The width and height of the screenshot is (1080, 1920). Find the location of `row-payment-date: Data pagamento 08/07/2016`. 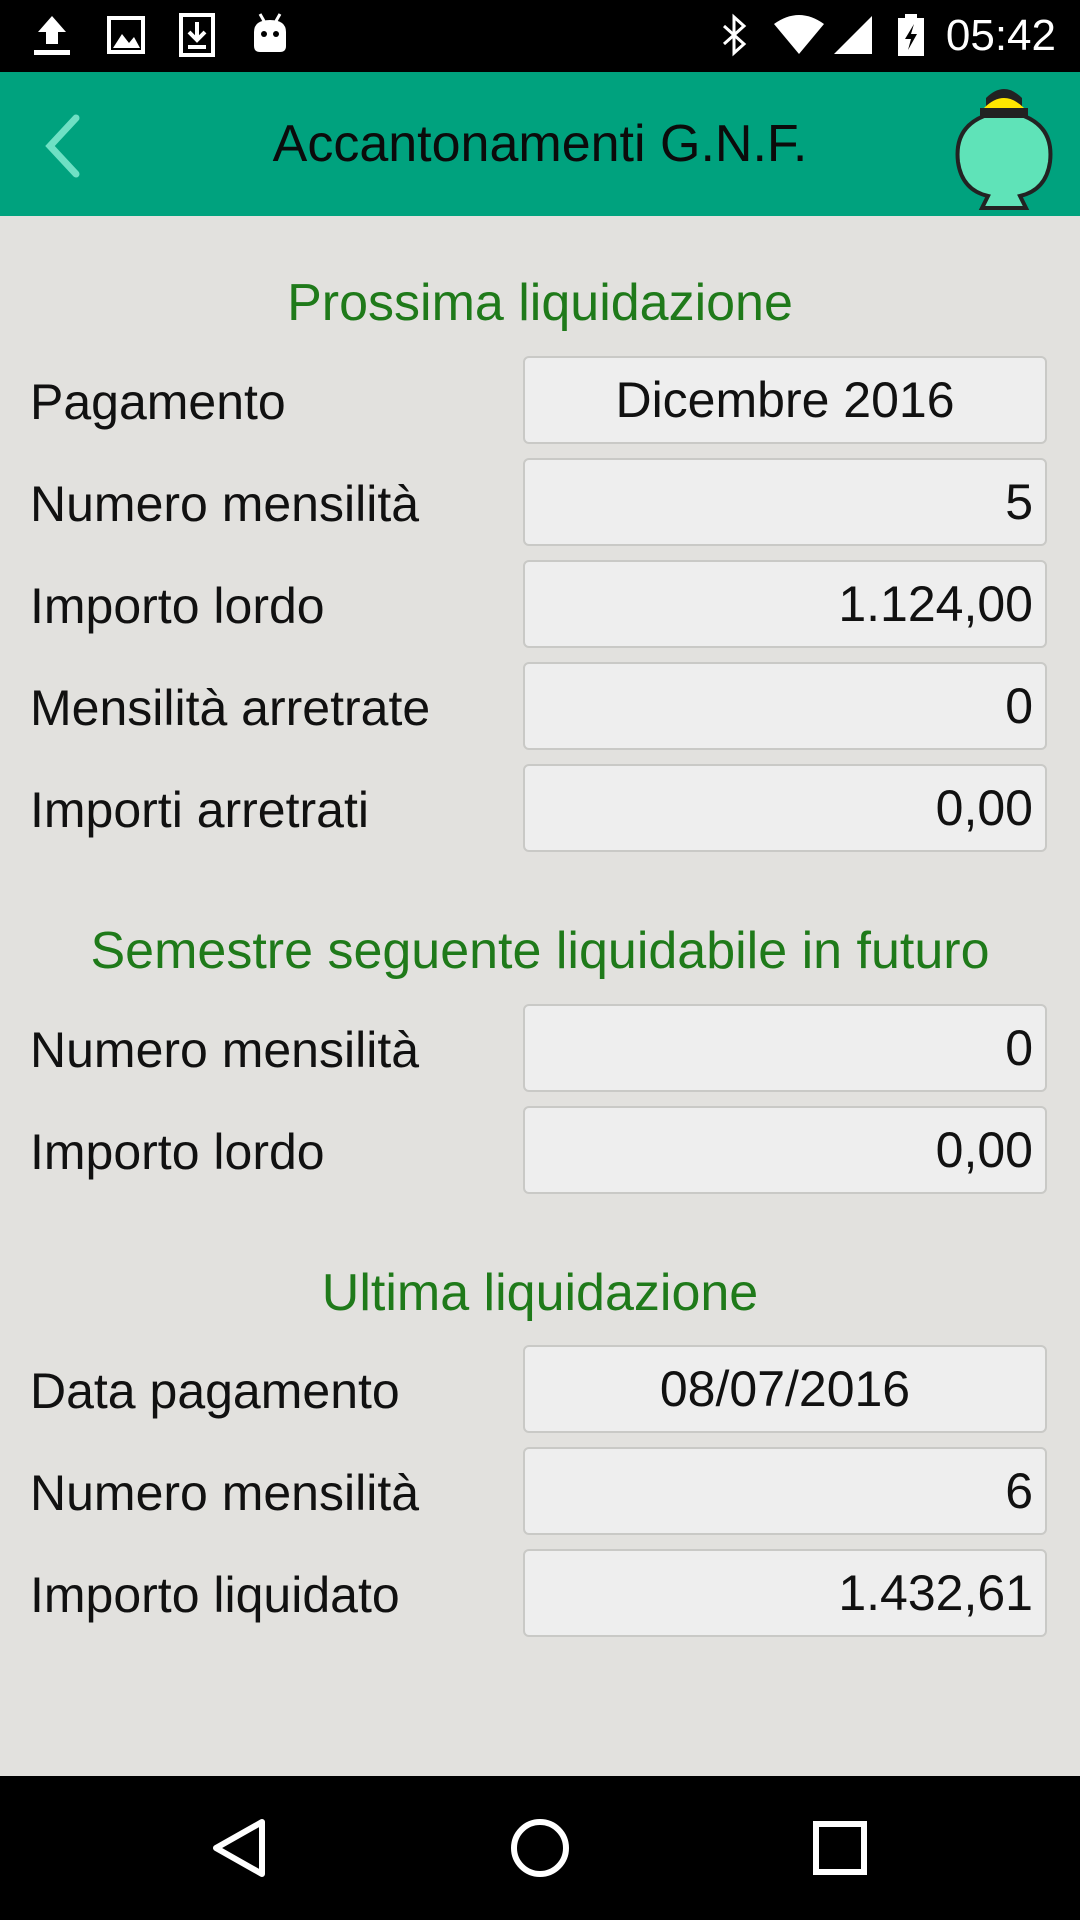

row-payment-date: Data pagamento 08/07/2016 is located at coordinates (540, 1391).